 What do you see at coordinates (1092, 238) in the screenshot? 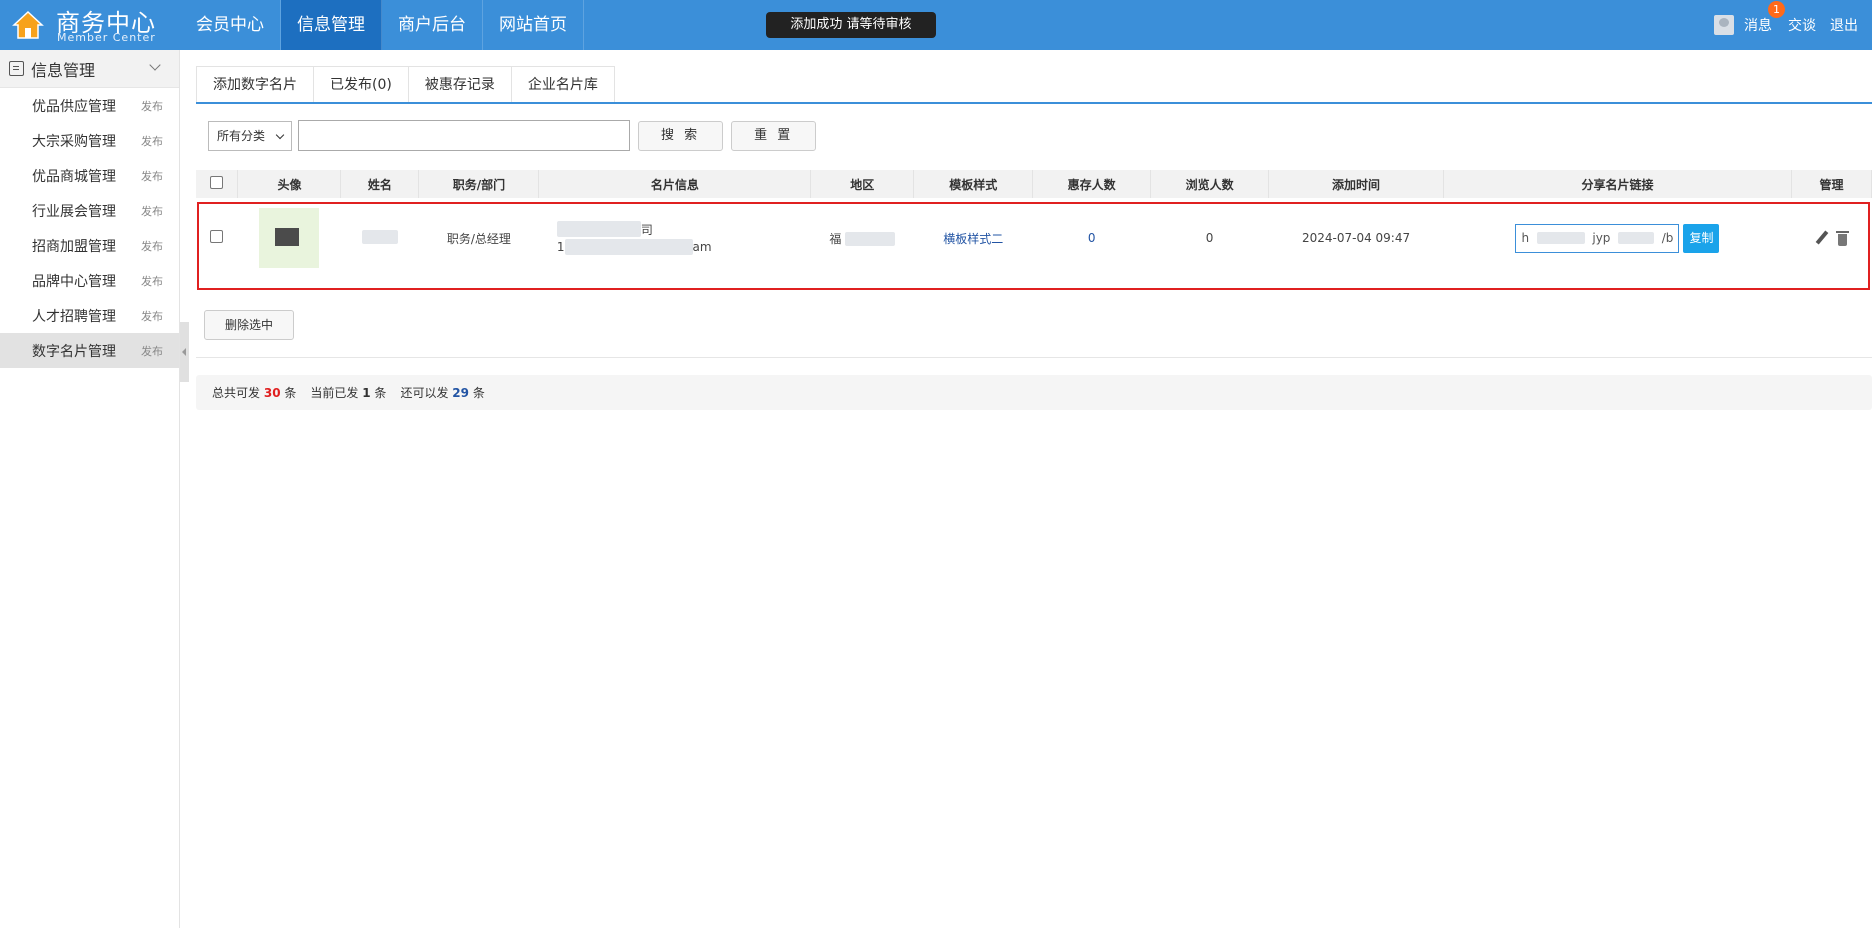
I see `saved-count: 0` at bounding box center [1092, 238].